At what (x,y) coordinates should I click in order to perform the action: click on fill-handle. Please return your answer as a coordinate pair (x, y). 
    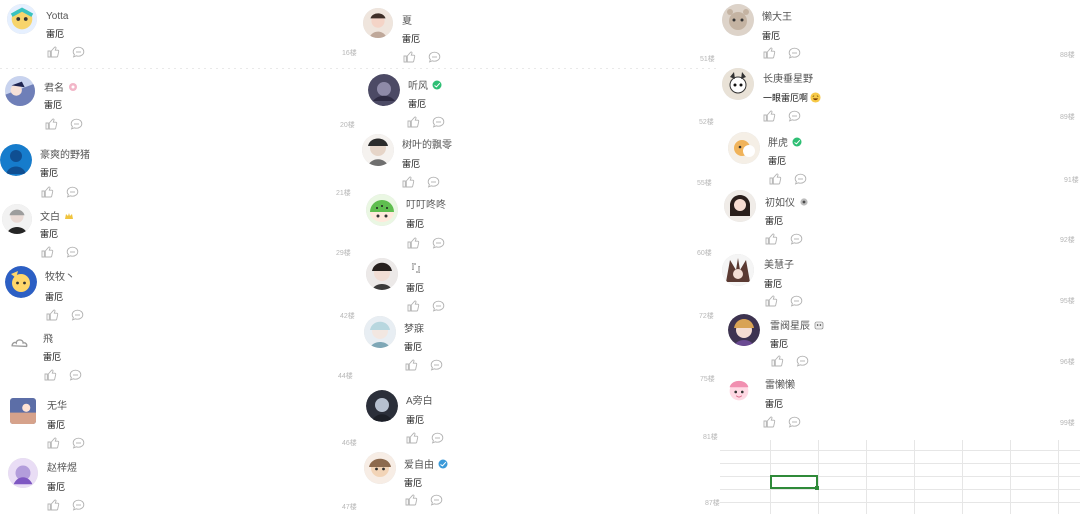
    Looking at the image, I should click on (817, 488).